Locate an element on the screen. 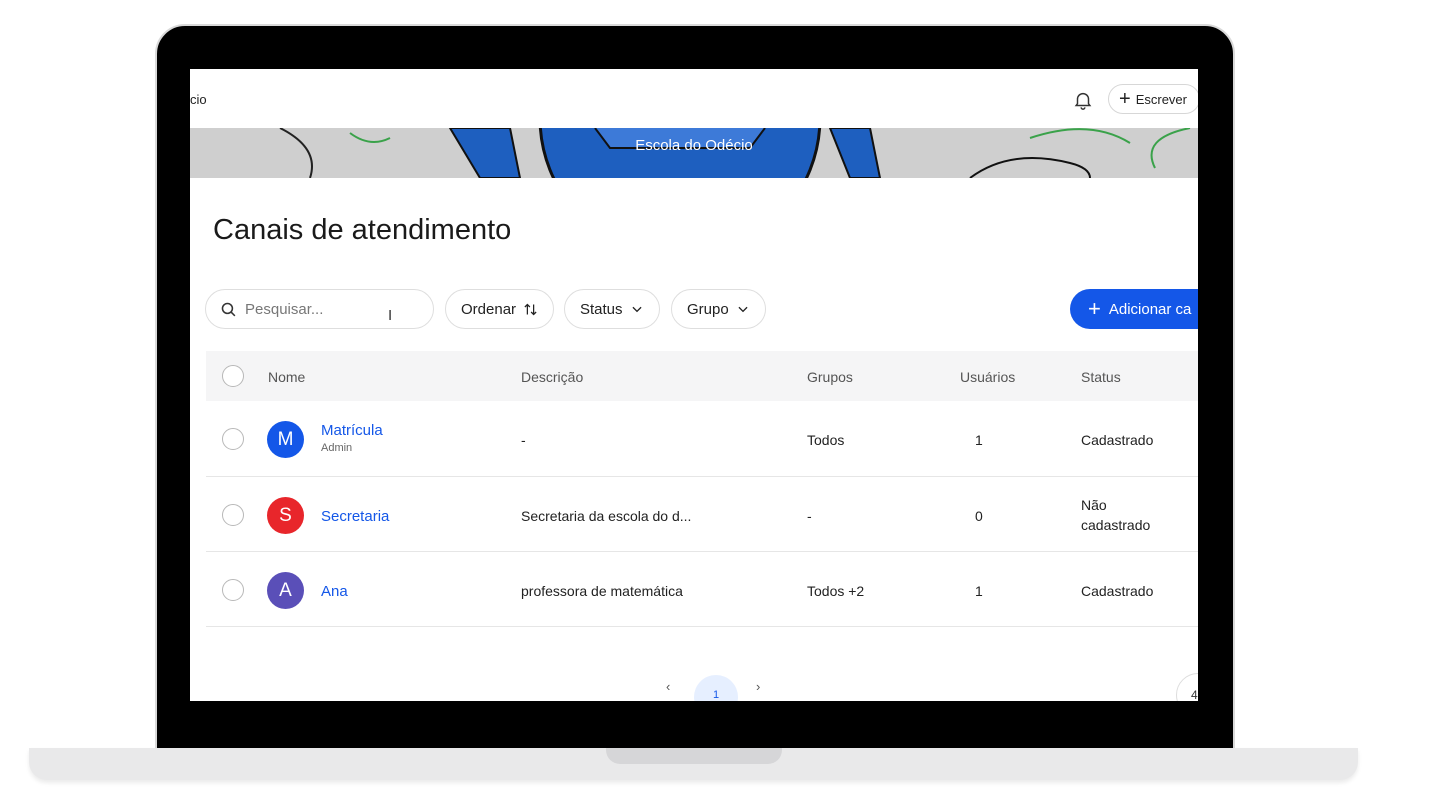 Image resolution: width=1440 pixels, height=810 pixels. channel-status-line1: Não is located at coordinates (1094, 505).